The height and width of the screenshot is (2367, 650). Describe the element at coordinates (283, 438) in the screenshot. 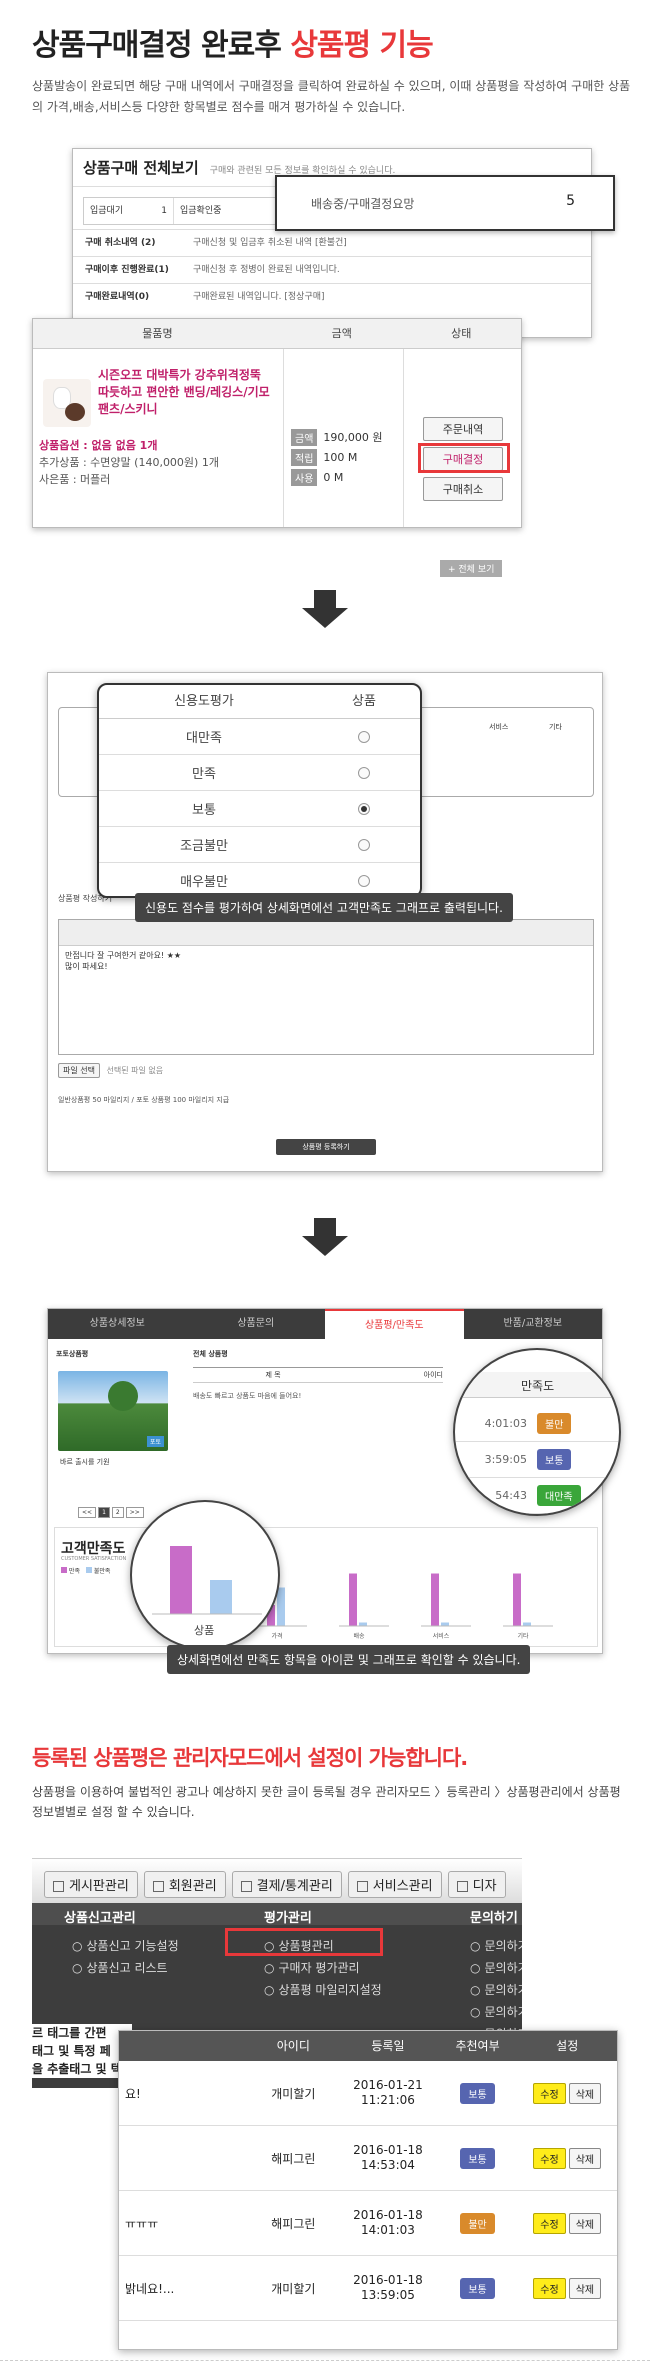

I see `divider` at that location.